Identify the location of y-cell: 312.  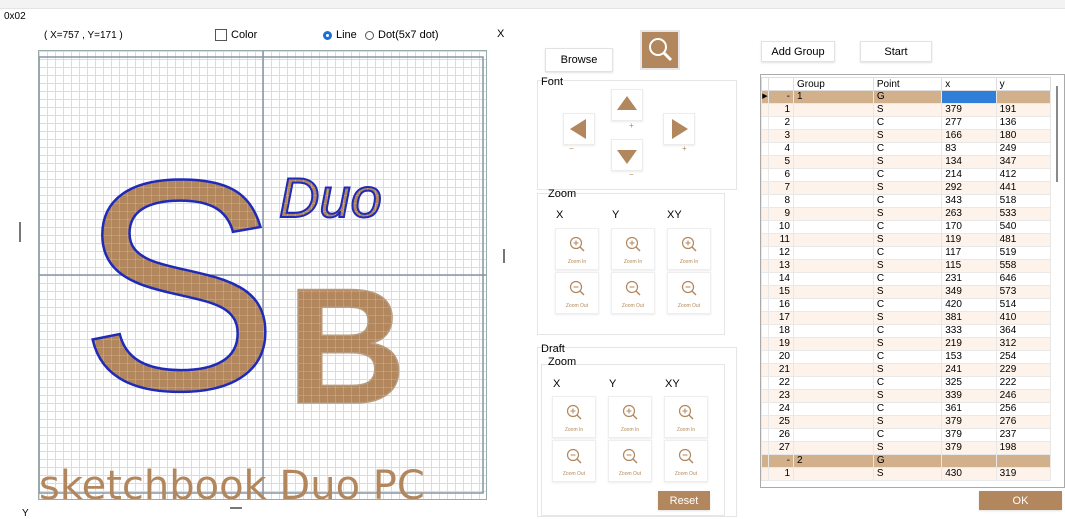
(1023, 344).